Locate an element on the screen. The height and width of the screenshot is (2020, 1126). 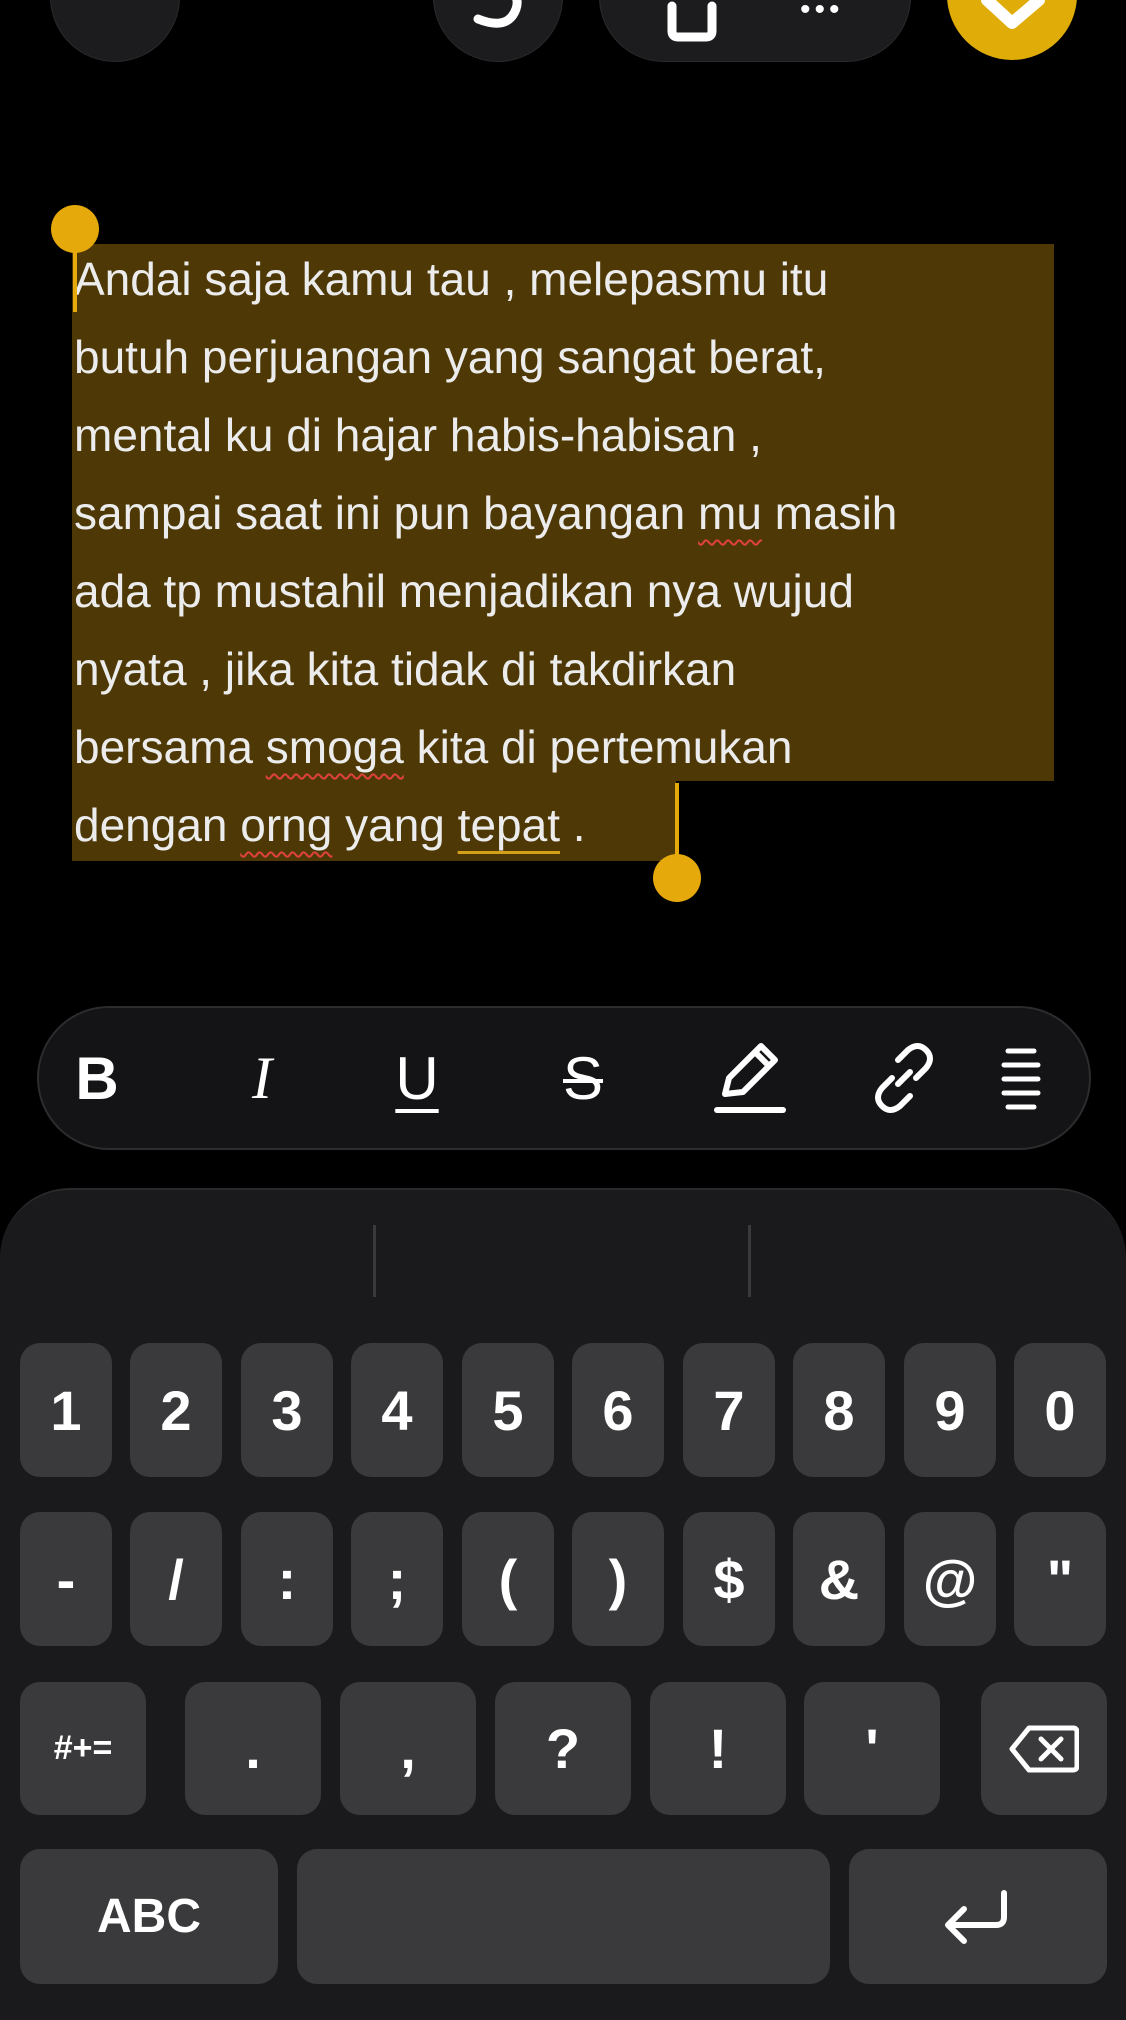
italic-label: I is located at coordinates (262, 1077).